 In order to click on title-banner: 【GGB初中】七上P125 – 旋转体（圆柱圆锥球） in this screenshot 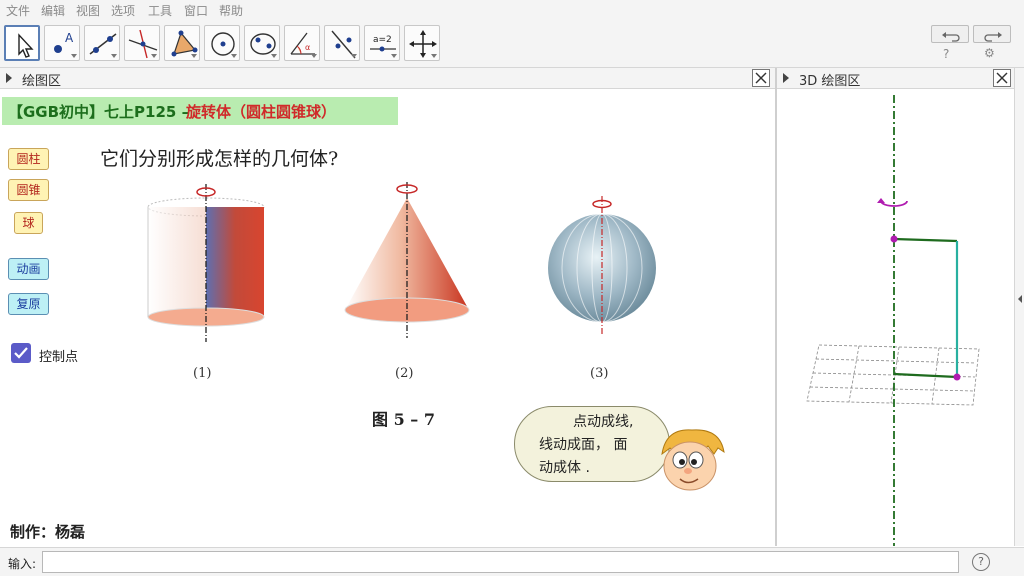, I will do `click(200, 111)`.